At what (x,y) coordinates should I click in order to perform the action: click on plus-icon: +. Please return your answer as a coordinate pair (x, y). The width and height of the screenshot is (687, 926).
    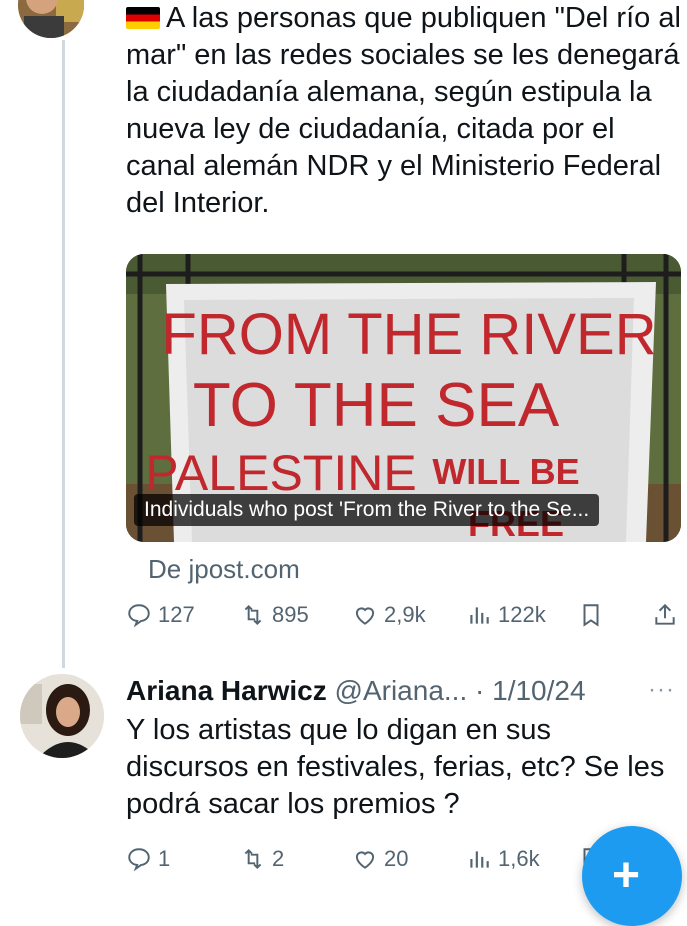
    Looking at the image, I should click on (626, 875).